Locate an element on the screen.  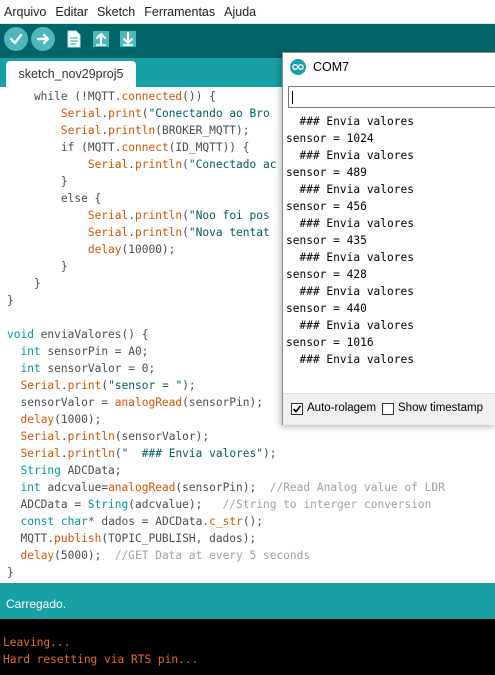
autoscroll-label: Auto-rolagem is located at coordinates (342, 408).